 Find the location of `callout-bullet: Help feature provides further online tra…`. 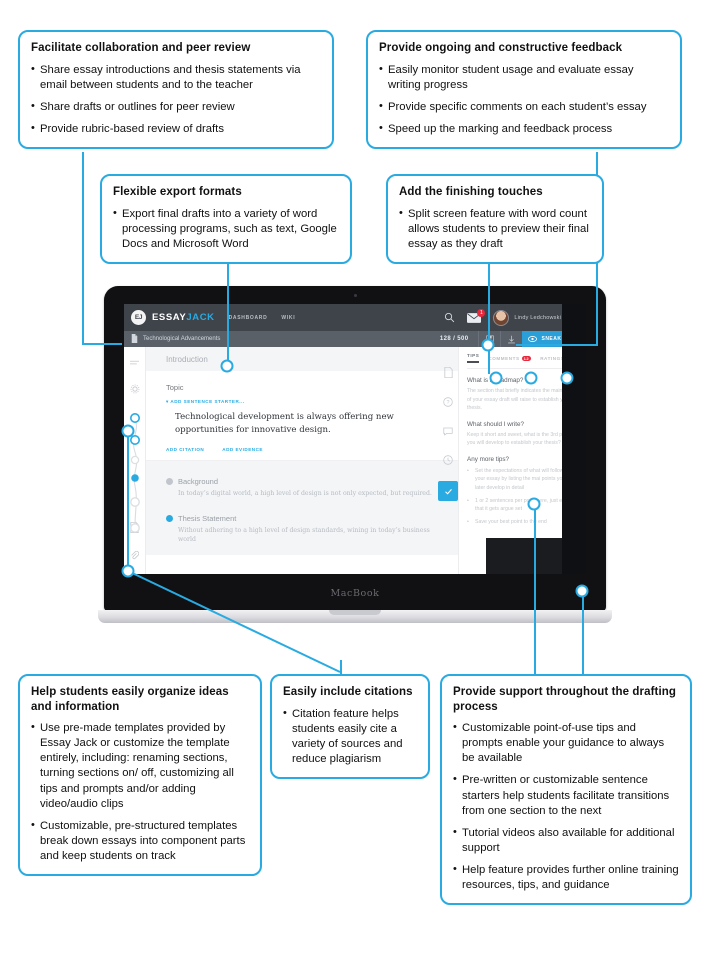

callout-bullet: Help feature provides further online tra… is located at coordinates (566, 877).